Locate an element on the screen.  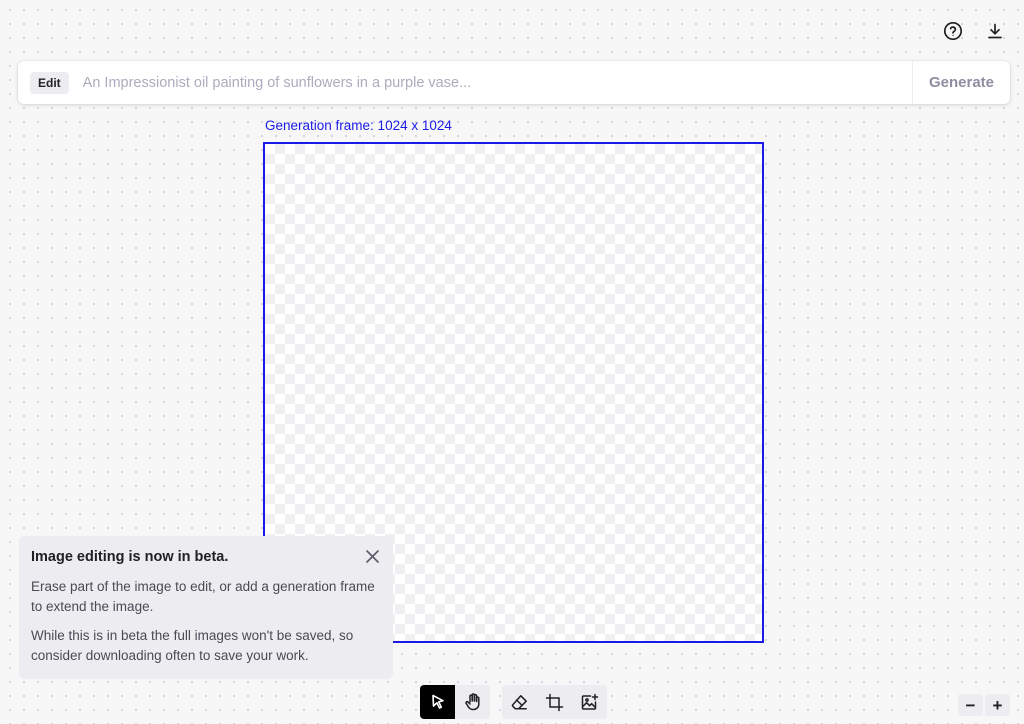
select-tool-button is located at coordinates (437, 702).